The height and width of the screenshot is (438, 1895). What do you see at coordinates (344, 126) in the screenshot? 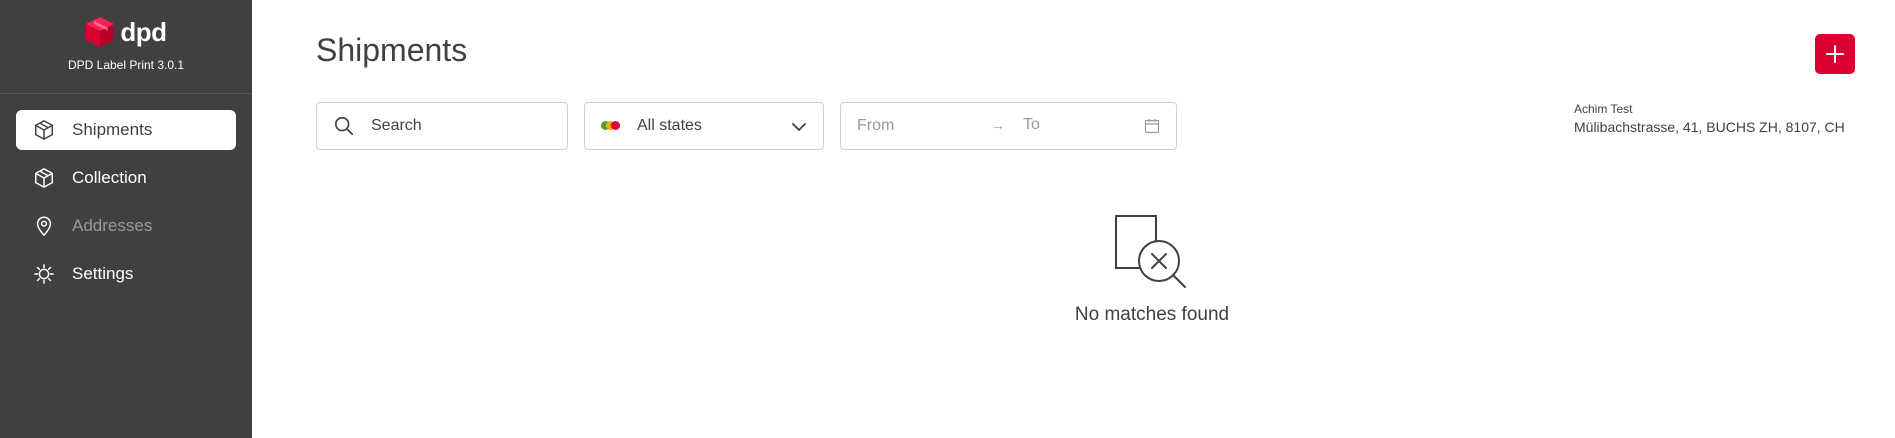
I see `search-icon` at bounding box center [344, 126].